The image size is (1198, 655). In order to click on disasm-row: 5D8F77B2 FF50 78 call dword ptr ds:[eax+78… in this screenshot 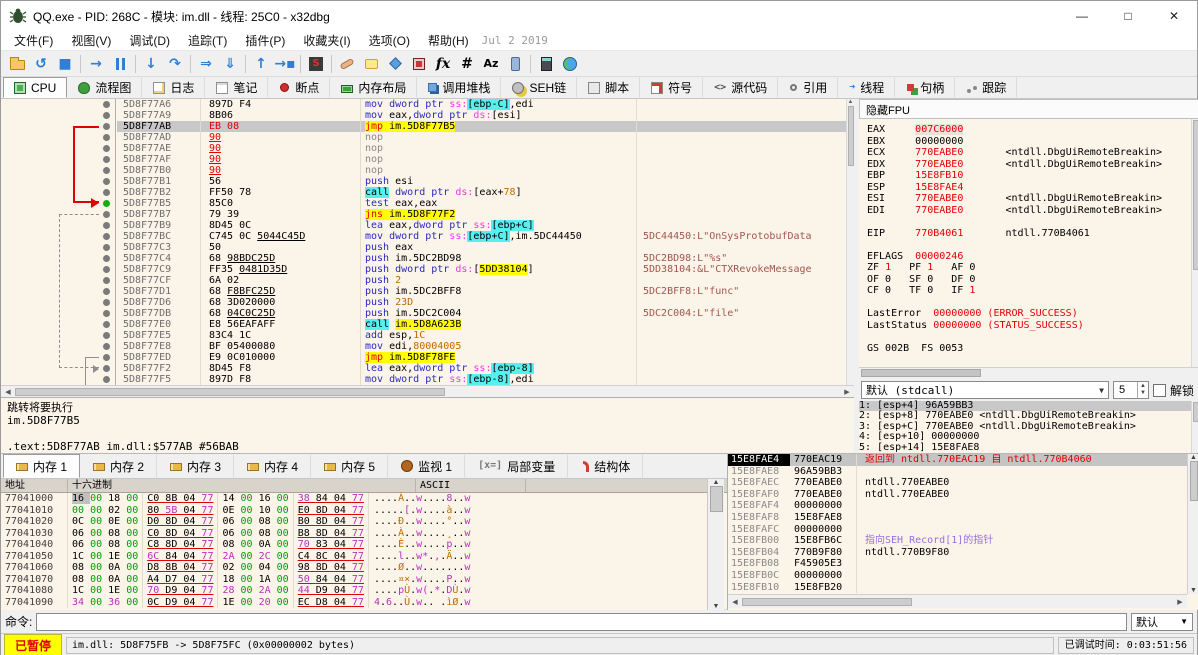, I will do `click(481, 192)`.